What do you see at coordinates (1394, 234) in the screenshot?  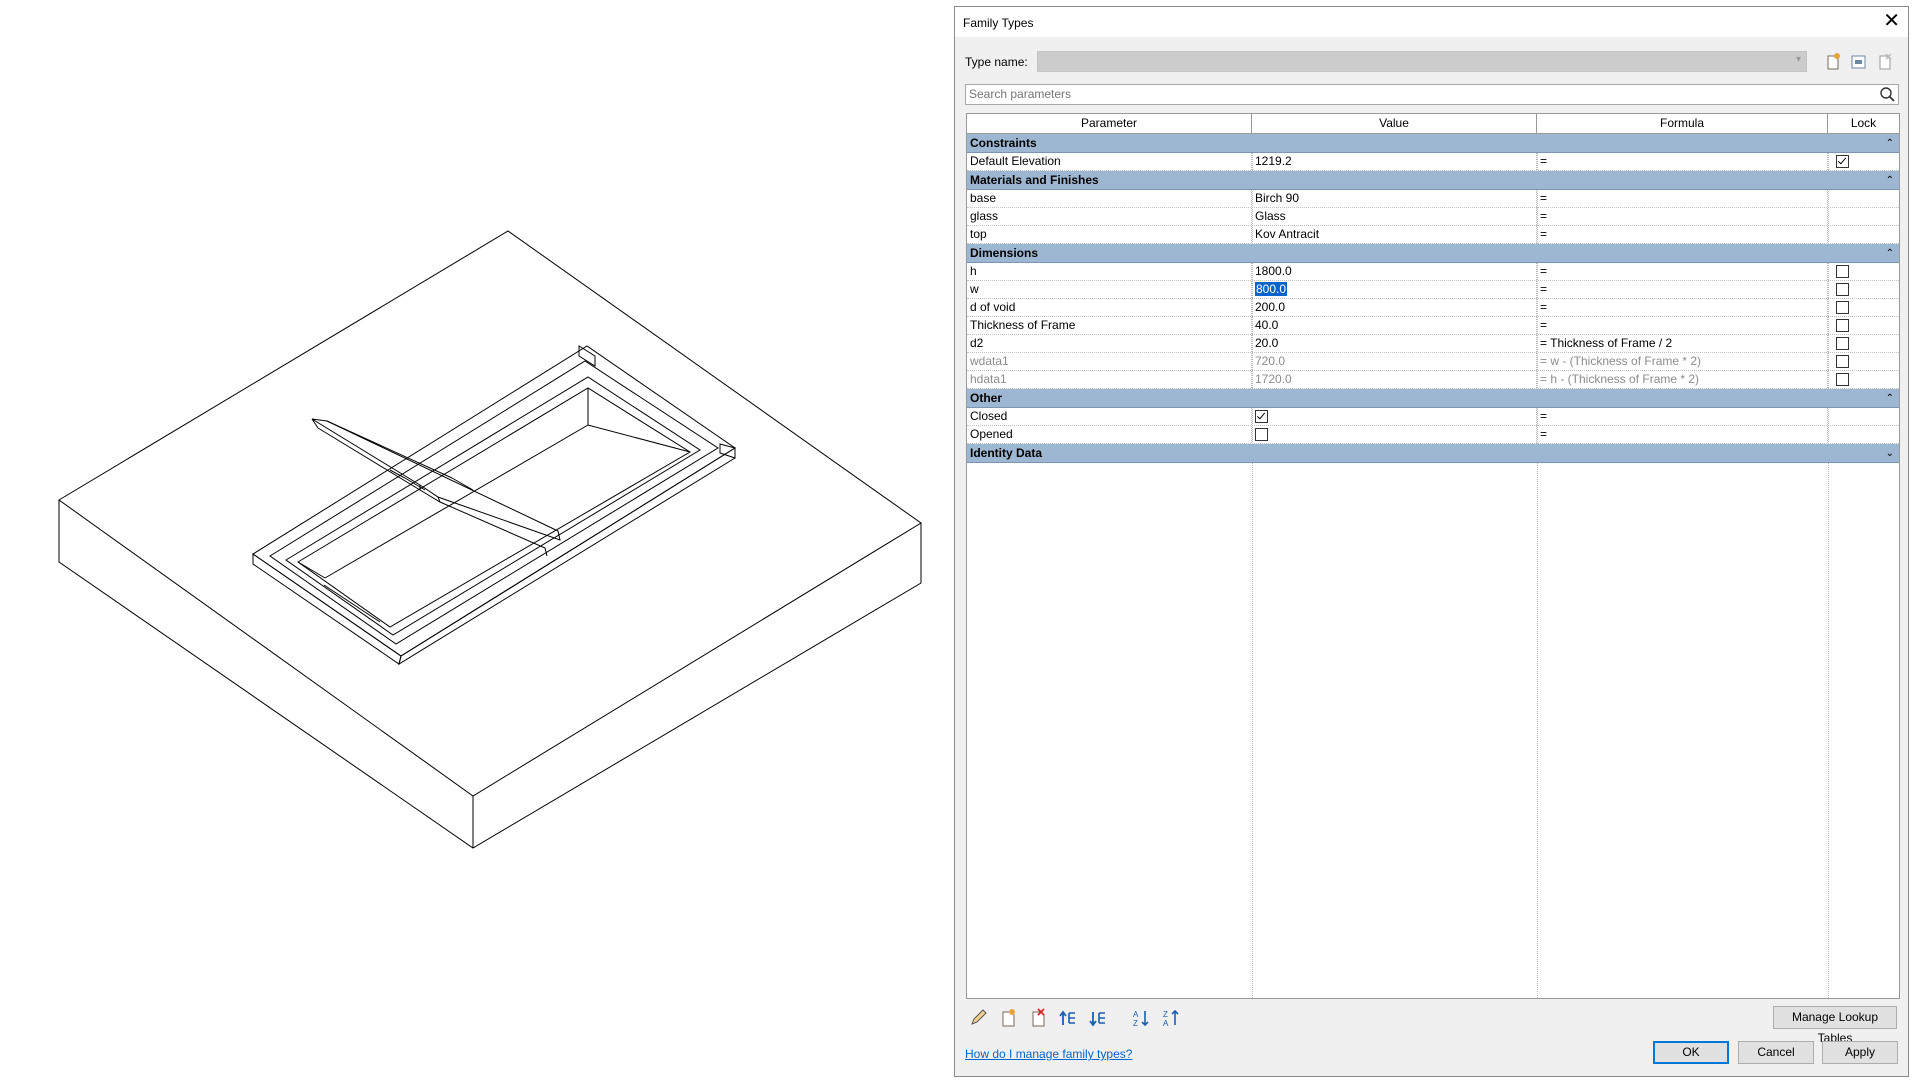 I see `parameter-value: Kov Antracit` at bounding box center [1394, 234].